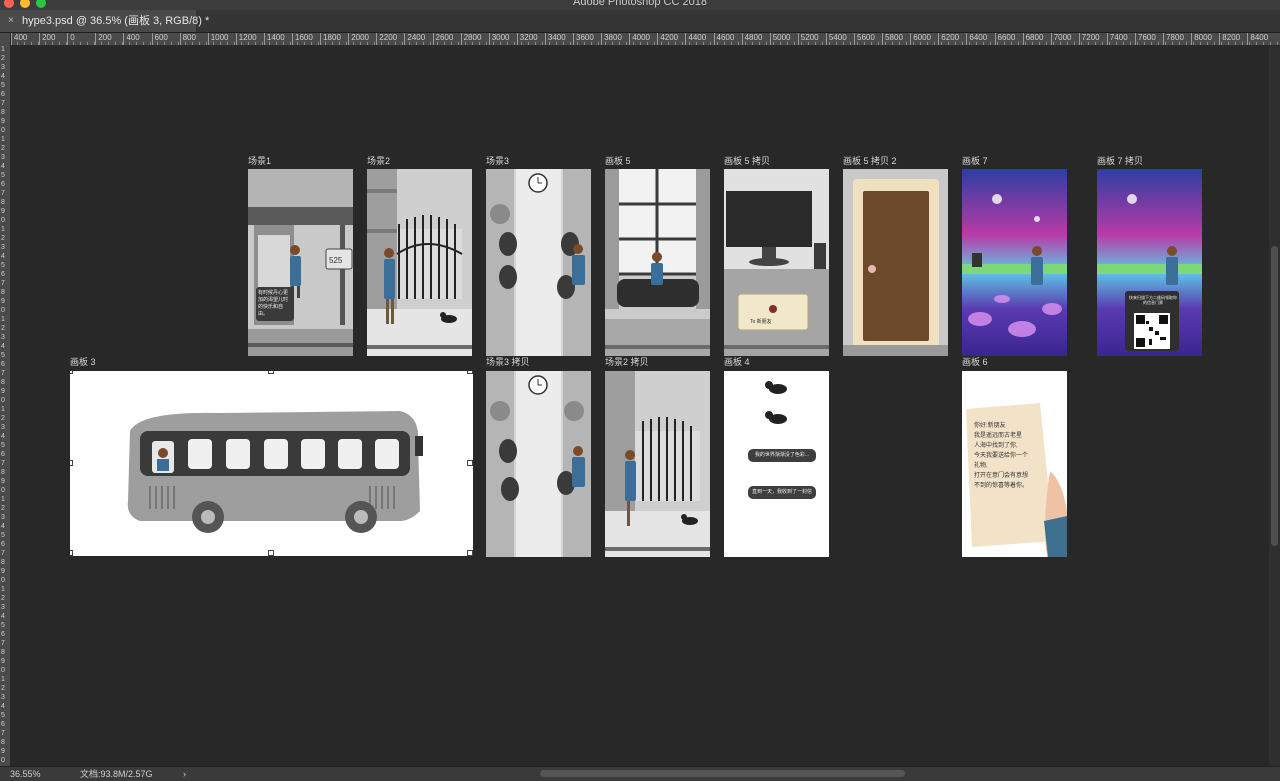 The height and width of the screenshot is (781, 1280). Describe the element at coordinates (497, 160) in the screenshot. I see `artboard-label-scene3: 场景3` at that location.